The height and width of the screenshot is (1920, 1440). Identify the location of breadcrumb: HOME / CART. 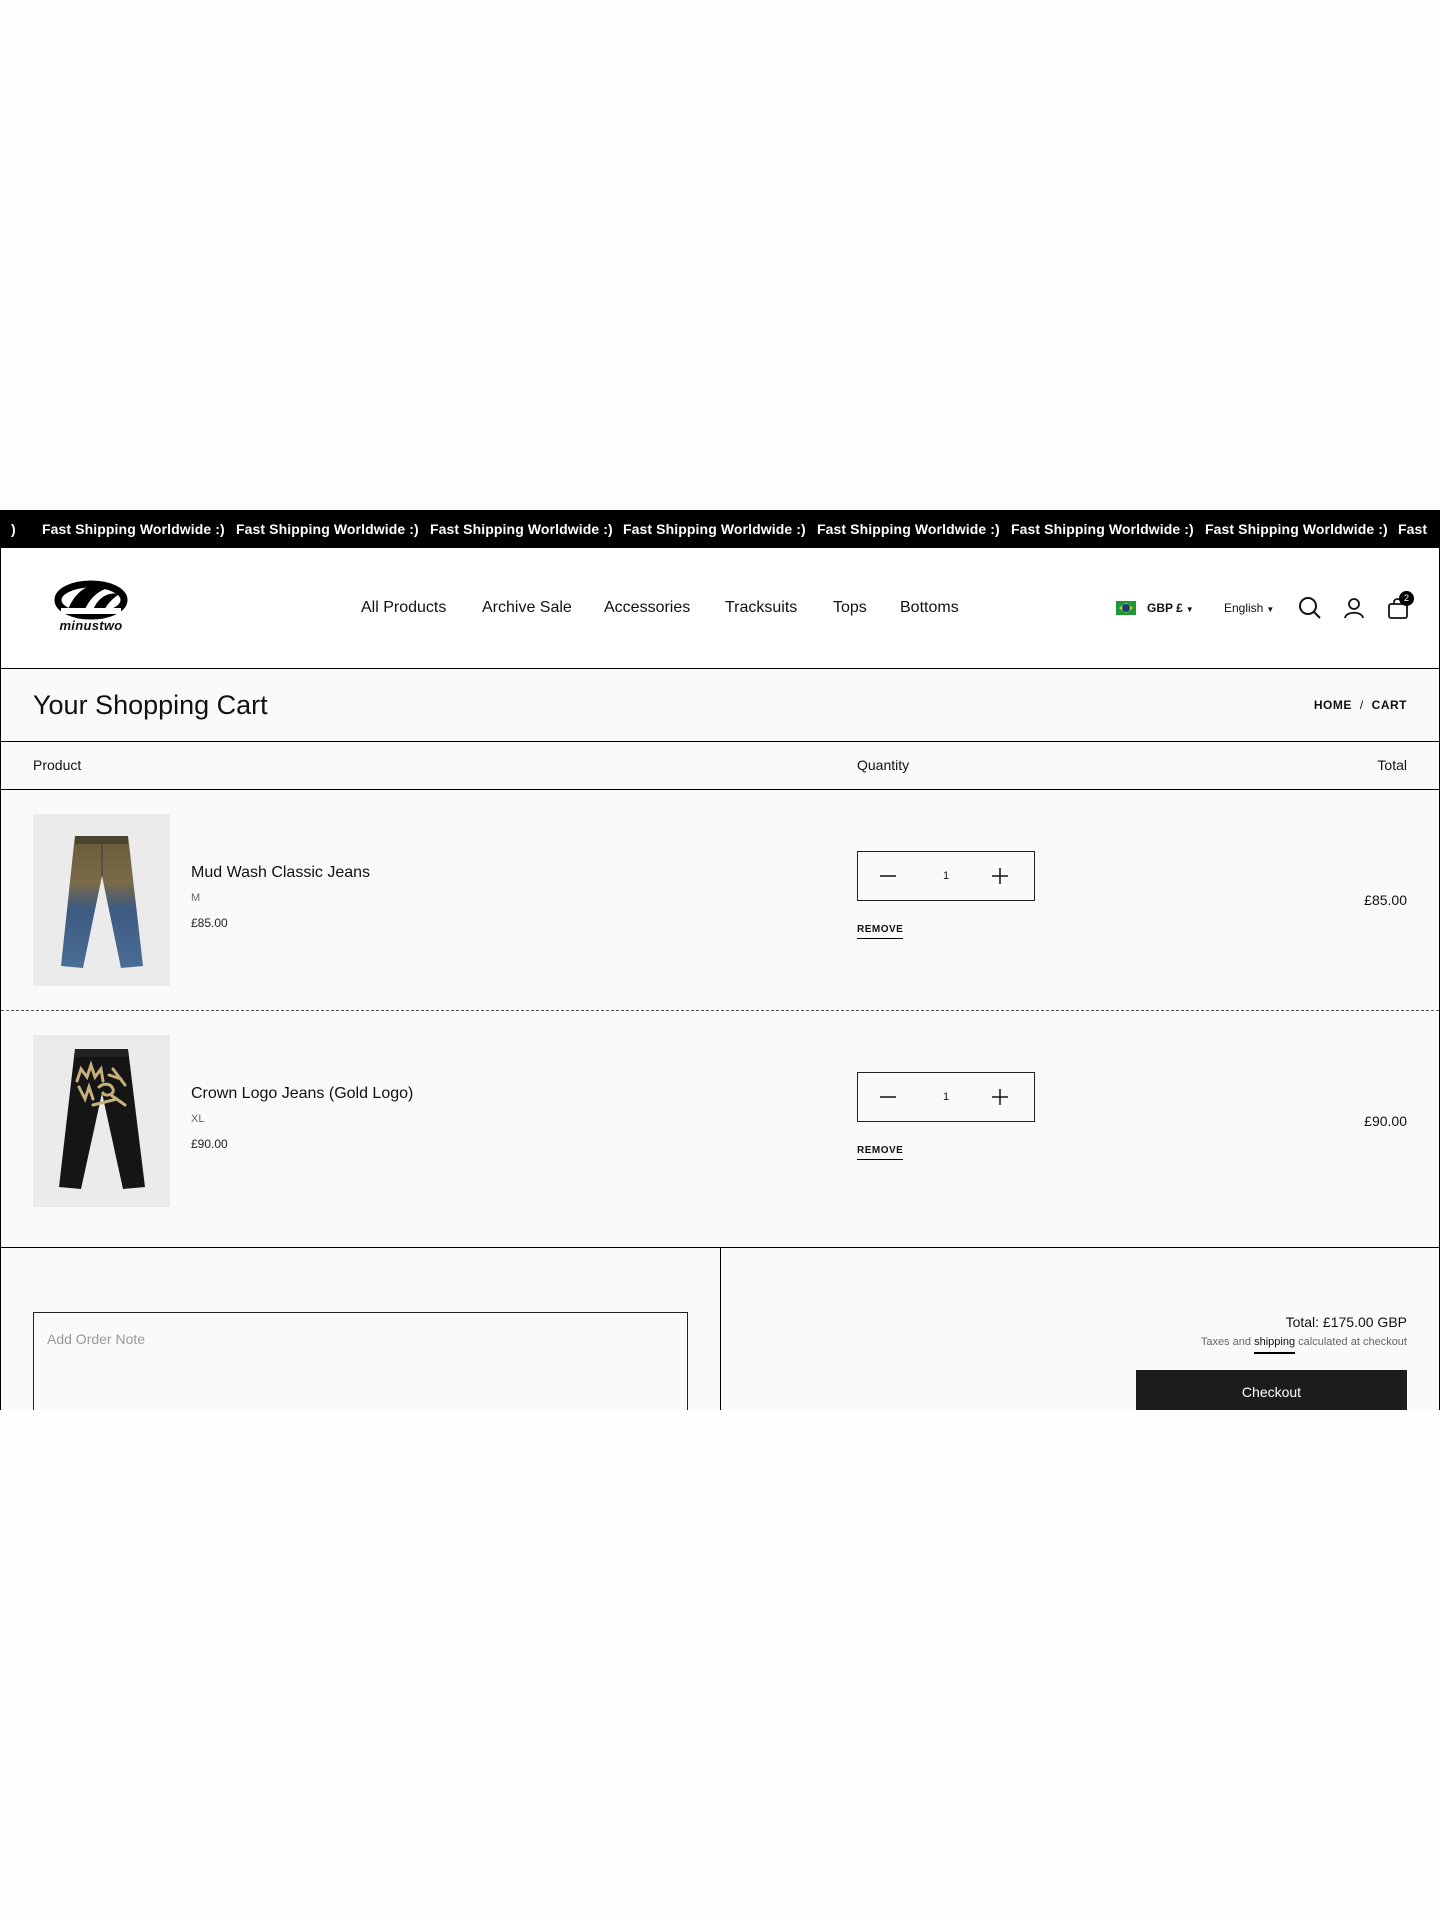
(1360, 705).